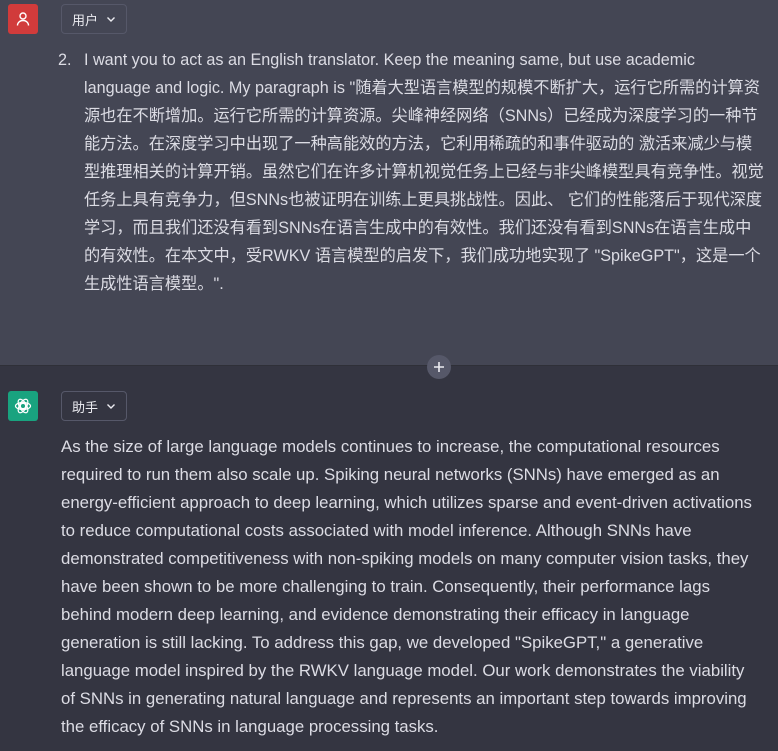  What do you see at coordinates (85, 20) in the screenshot?
I see `user-role-label: 用户` at bounding box center [85, 20].